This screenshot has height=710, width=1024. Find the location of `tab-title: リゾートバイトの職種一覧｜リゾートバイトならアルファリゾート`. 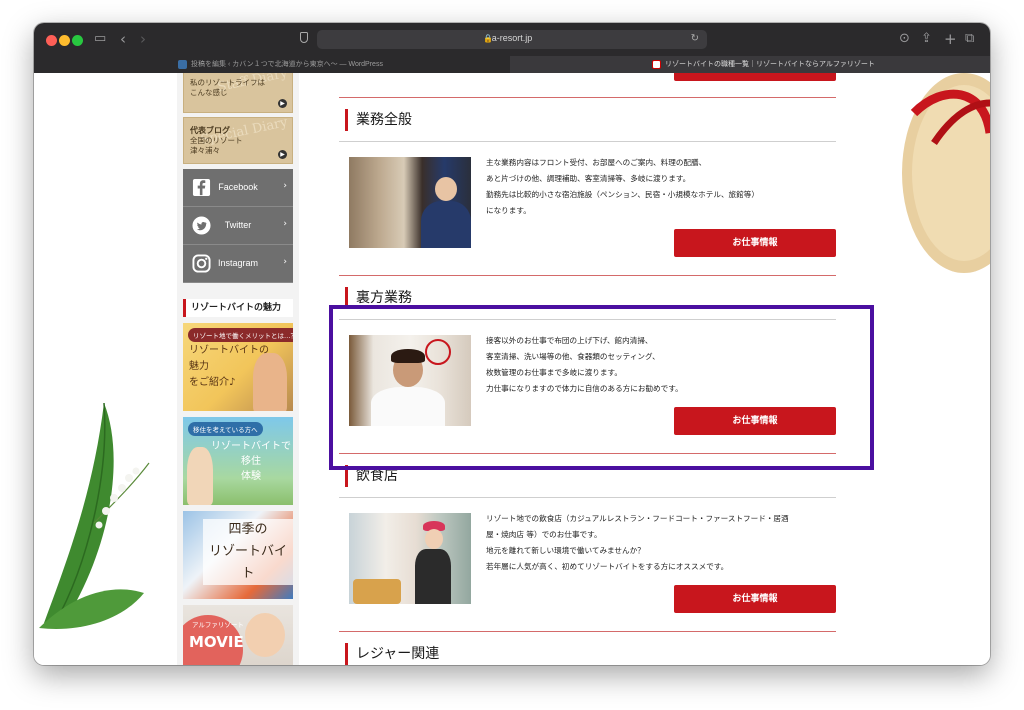

tab-title: リゾートバイトの職種一覧｜リゾートバイトならアルファリゾート is located at coordinates (770, 64).